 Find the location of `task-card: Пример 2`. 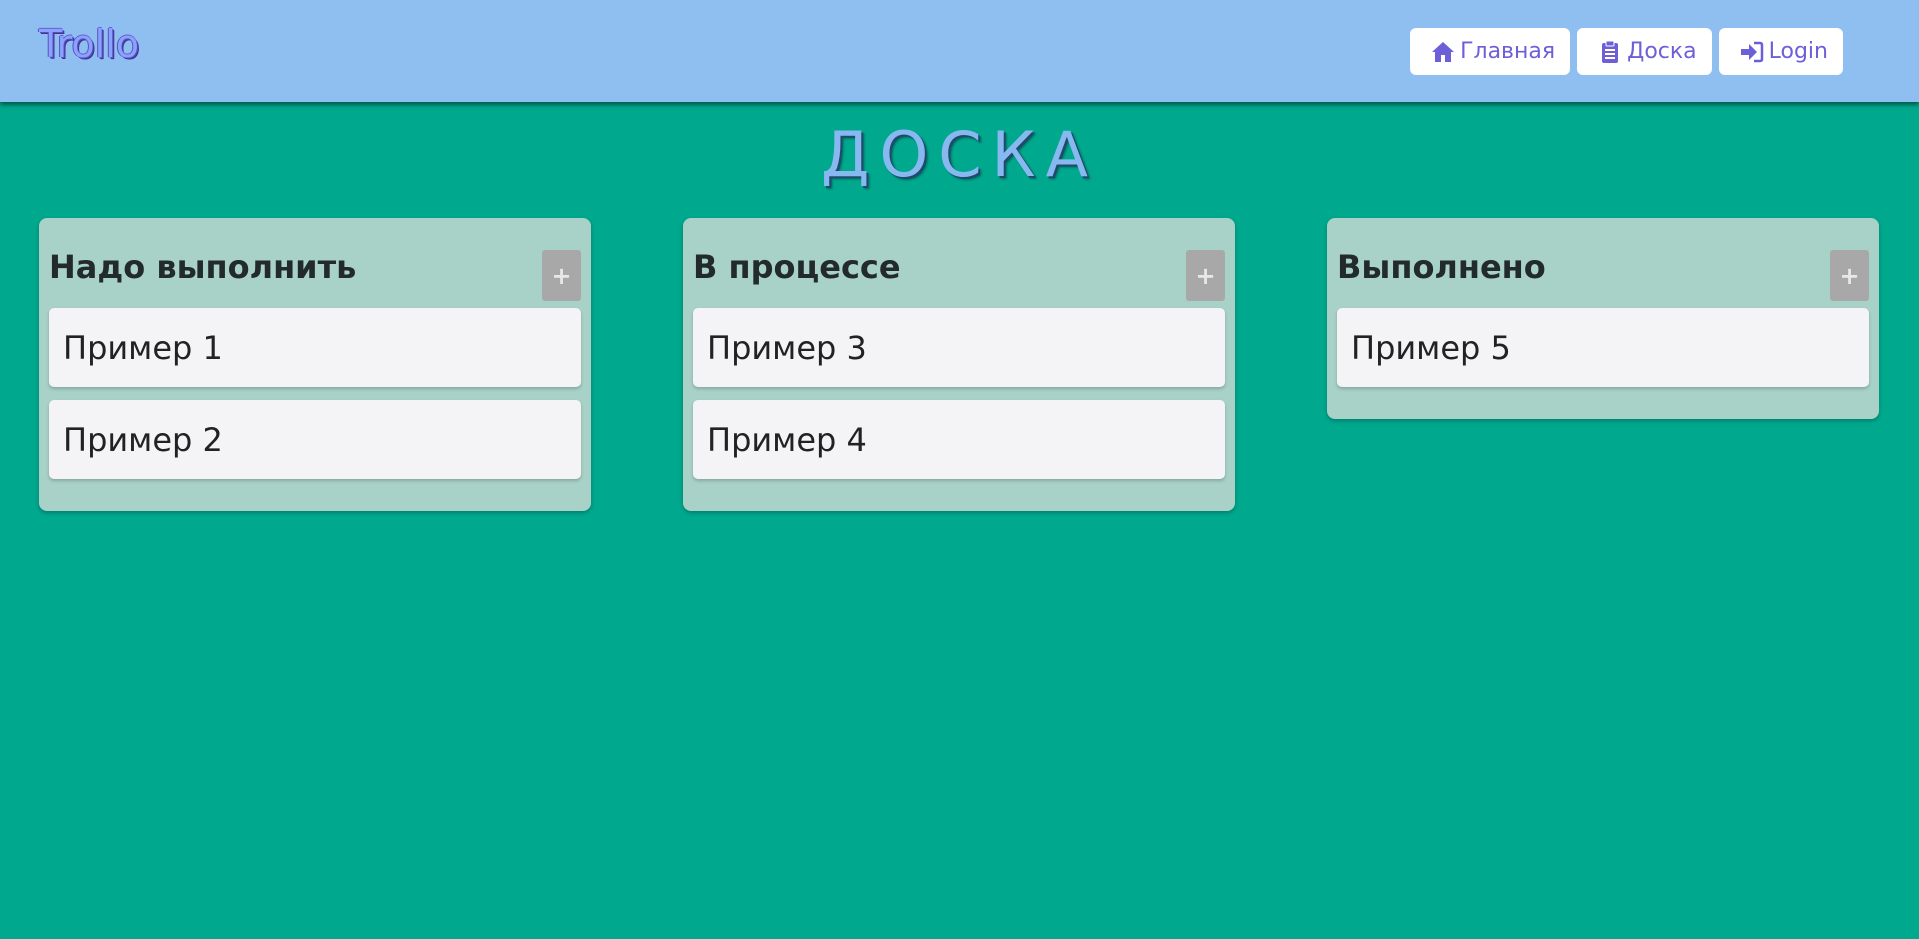

task-card: Пример 2 is located at coordinates (315, 439).